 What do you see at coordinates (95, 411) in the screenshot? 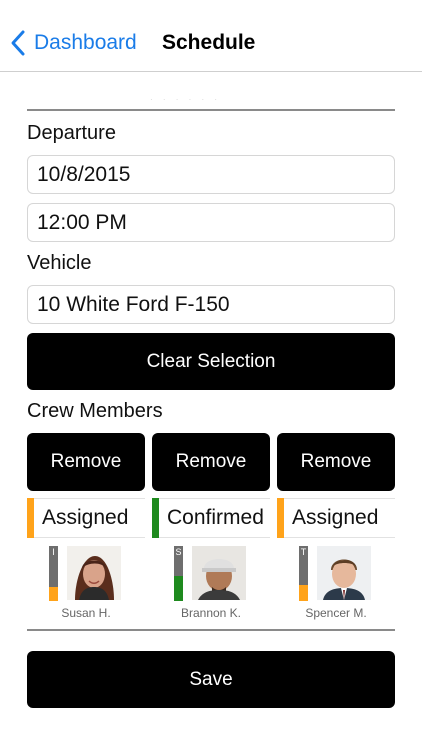
I see `crew-members-label: Crew Members` at bounding box center [95, 411].